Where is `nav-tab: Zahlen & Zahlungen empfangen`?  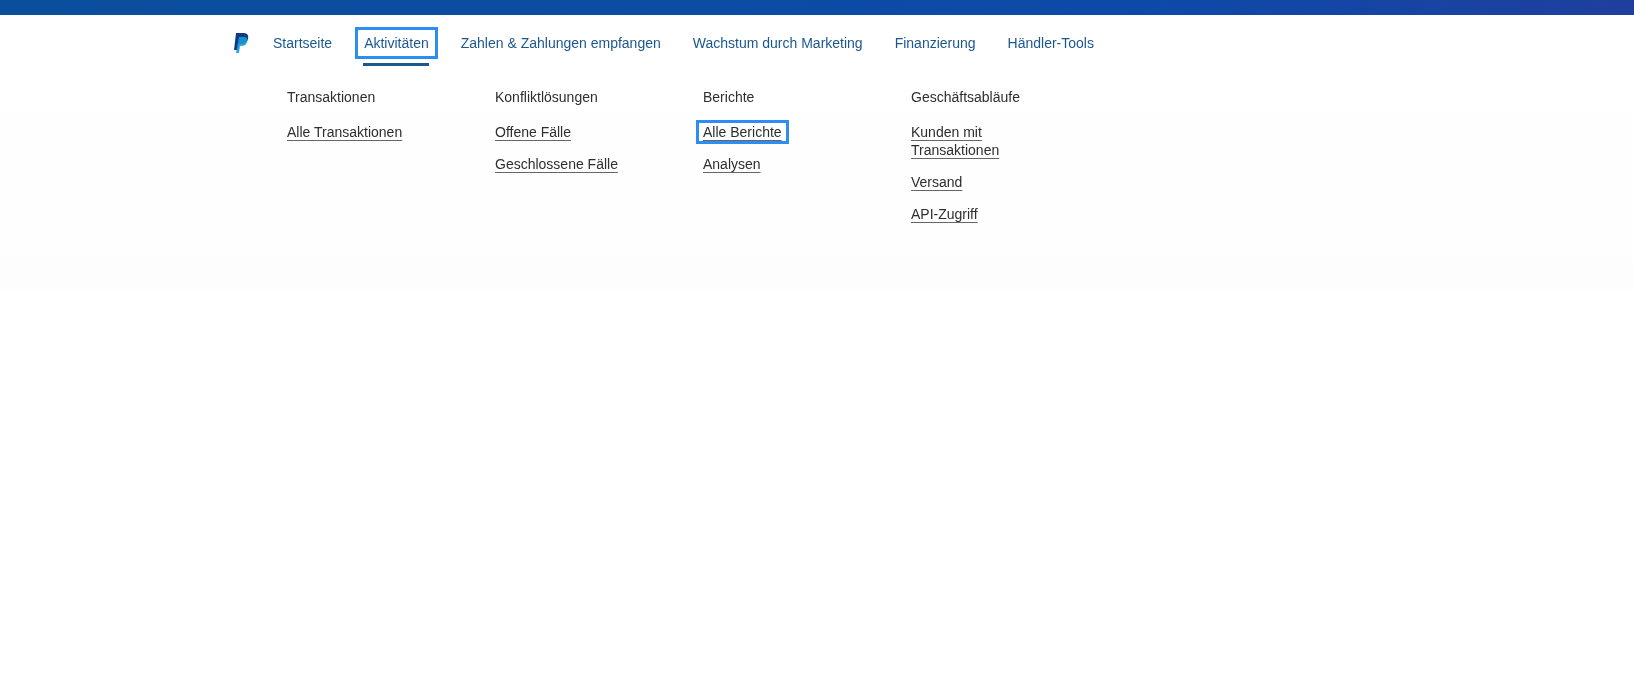 nav-tab: Zahlen & Zahlungen empfangen is located at coordinates (560, 42).